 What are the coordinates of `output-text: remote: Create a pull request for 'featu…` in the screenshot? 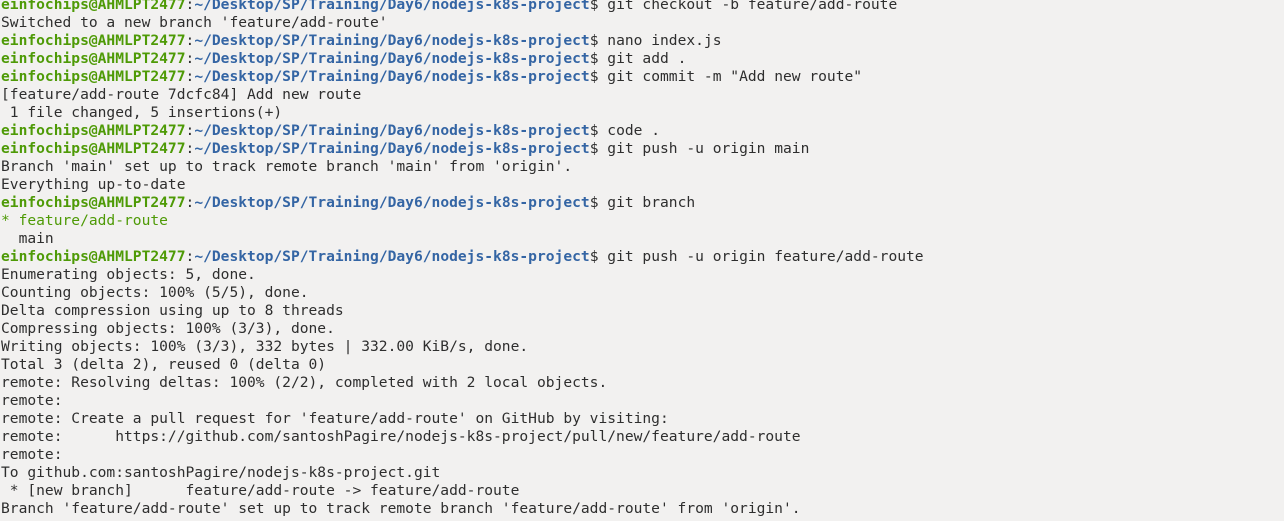 It's located at (335, 418).